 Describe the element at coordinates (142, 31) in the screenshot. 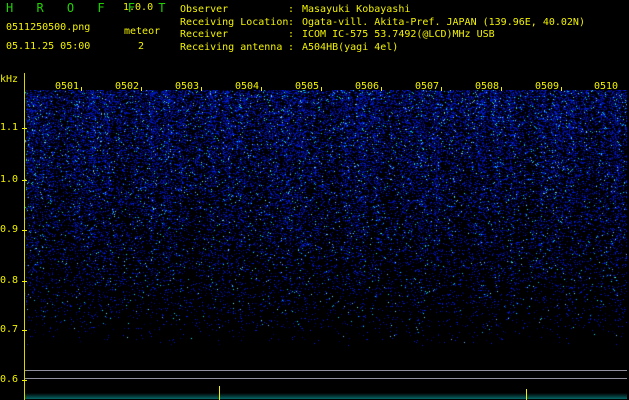

I see `meteor-label: meteor` at that location.